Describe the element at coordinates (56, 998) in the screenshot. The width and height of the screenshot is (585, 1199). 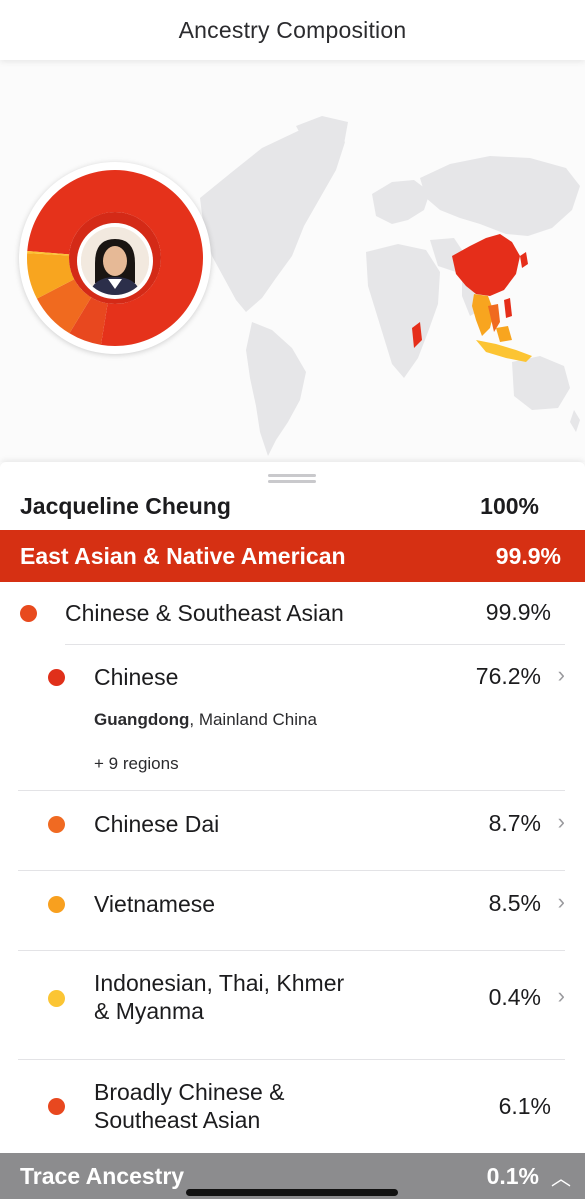
I see `indonesian-dot-icon` at that location.